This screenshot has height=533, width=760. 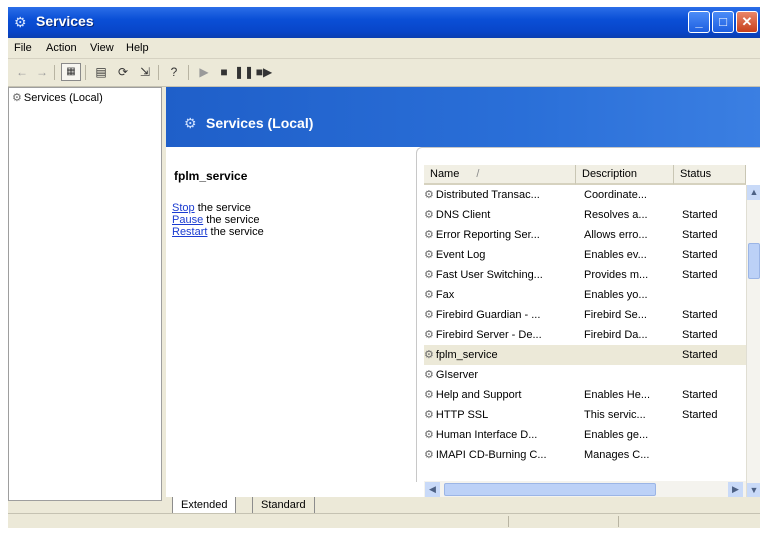 What do you see at coordinates (145, 72) in the screenshot?
I see `export-list-icon: ⇲` at bounding box center [145, 72].